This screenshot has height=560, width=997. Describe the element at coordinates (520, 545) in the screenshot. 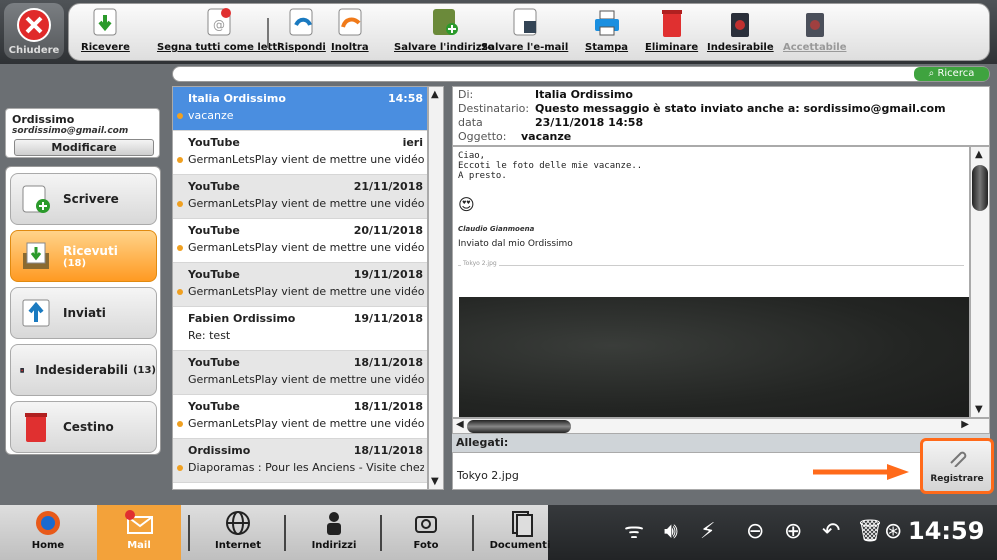

I see `task-label: Documenti` at that location.